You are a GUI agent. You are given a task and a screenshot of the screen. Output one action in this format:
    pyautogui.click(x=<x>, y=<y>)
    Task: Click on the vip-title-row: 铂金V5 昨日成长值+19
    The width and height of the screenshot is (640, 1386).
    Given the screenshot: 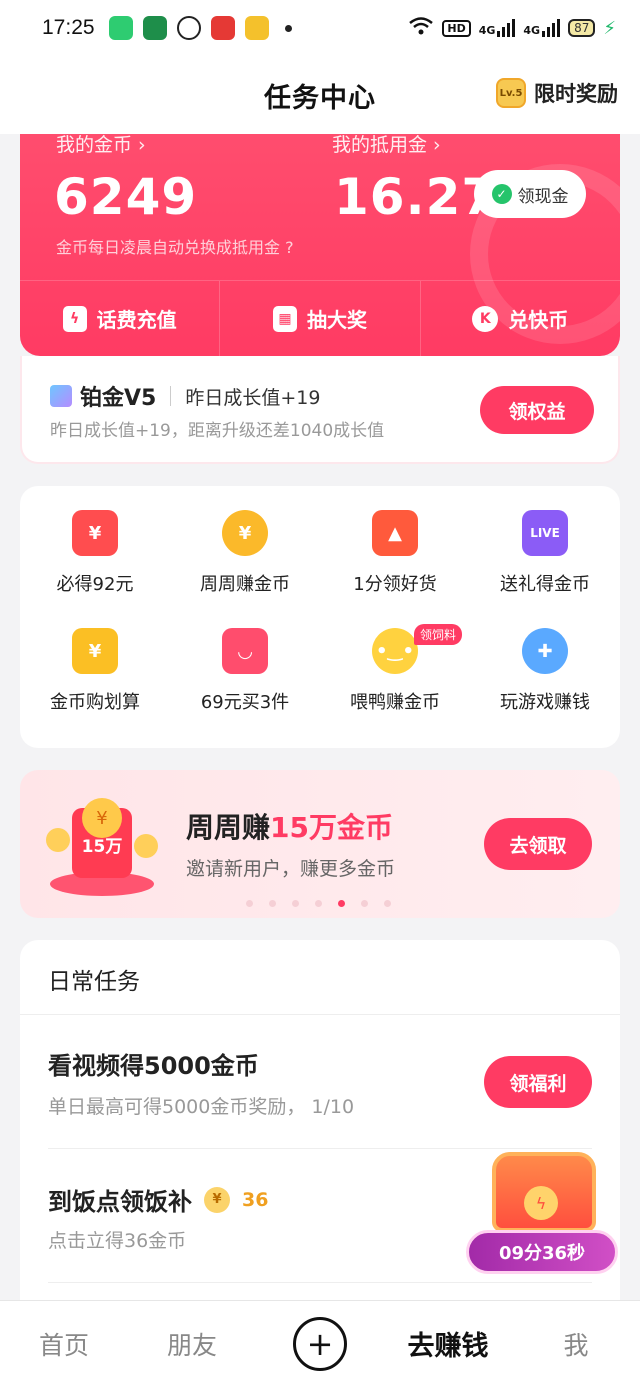 What is the action you would take?
    pyautogui.click(x=185, y=396)
    